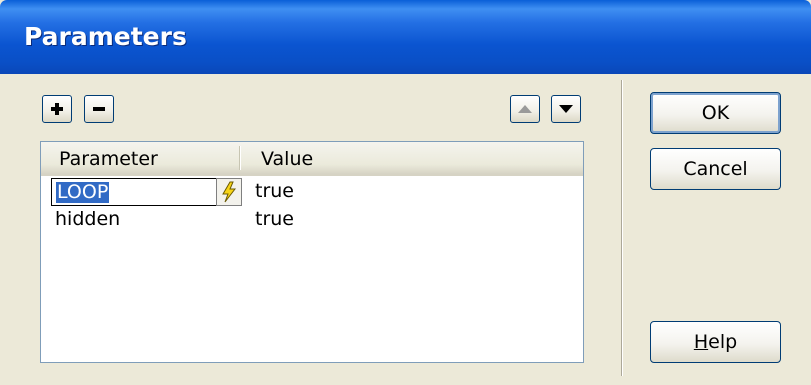 The image size is (811, 385). I want to click on dynamic-data-button, so click(229, 192).